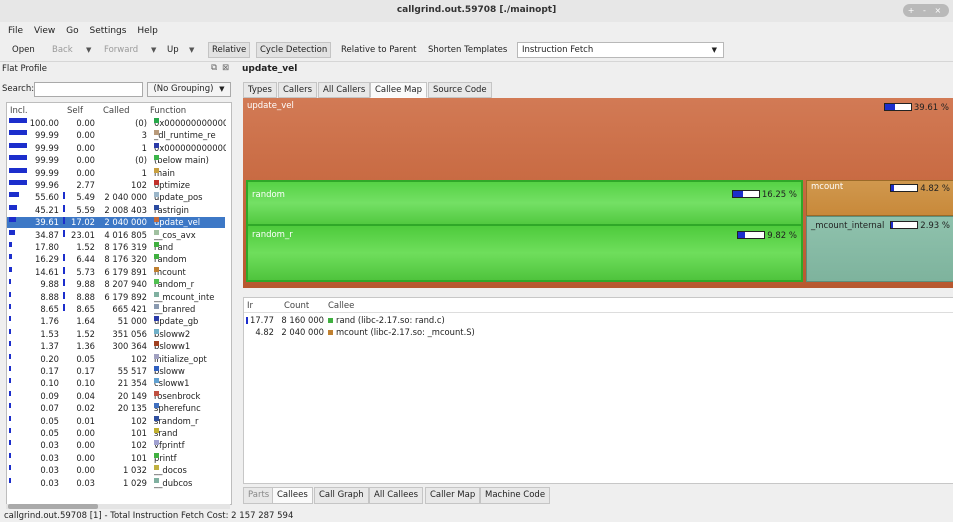  I want to click on tab-types: Types, so click(260, 90).